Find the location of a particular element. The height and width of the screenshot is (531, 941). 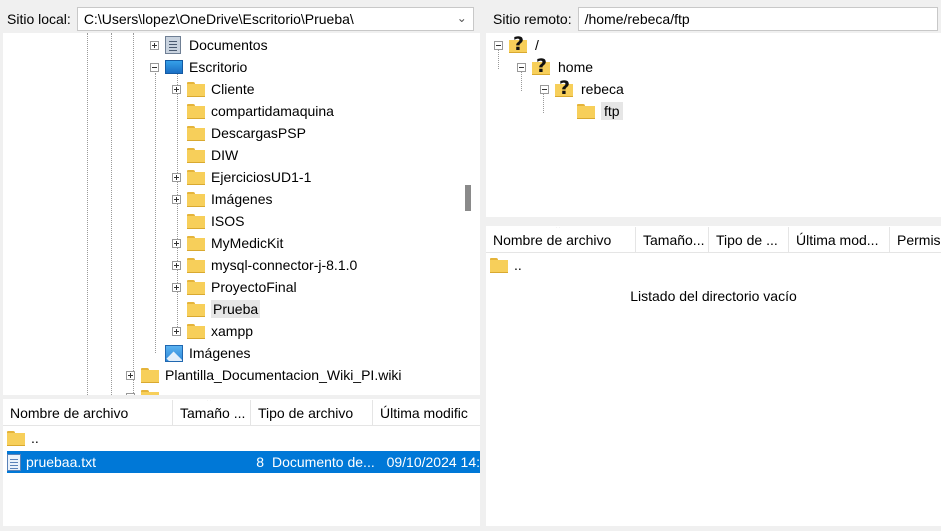

tree-item-label: / is located at coordinates (537, 45).